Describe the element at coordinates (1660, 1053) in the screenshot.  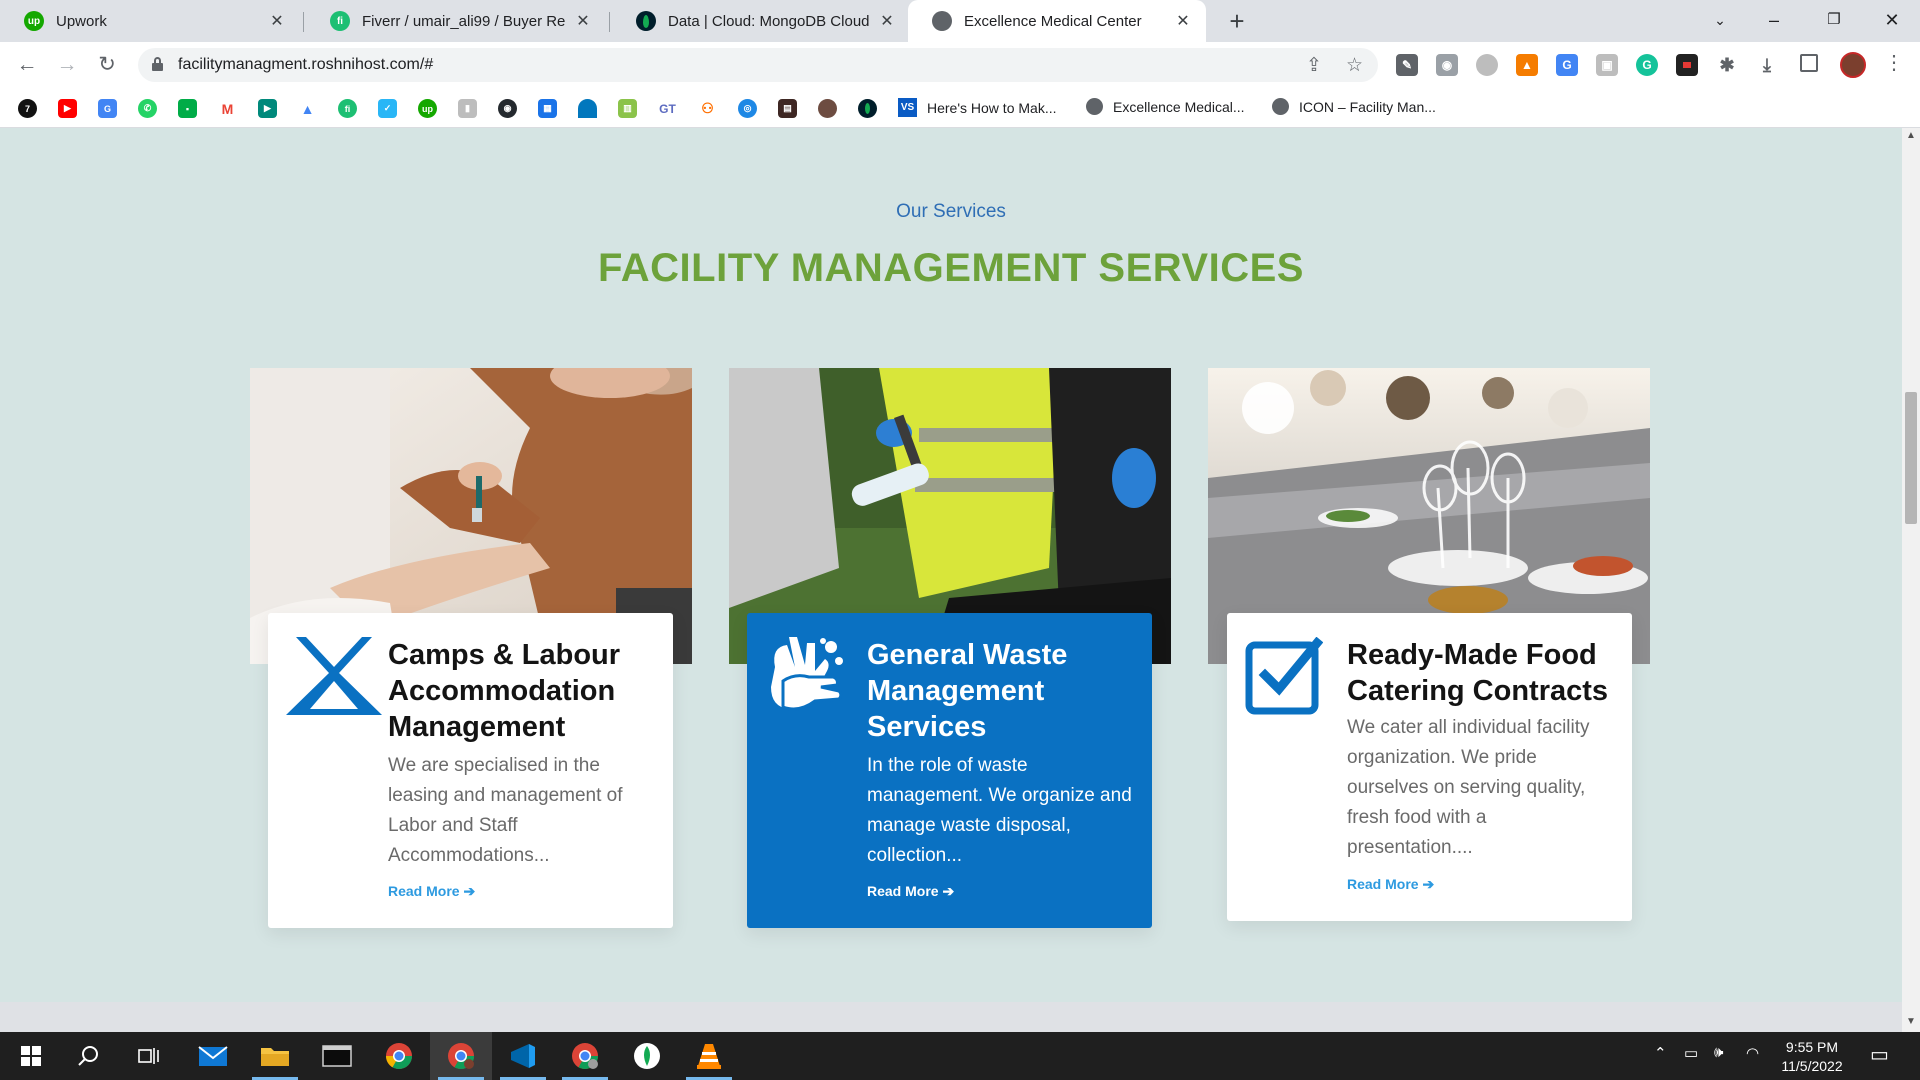
I see `chevron-up-icon: ⌃` at that location.